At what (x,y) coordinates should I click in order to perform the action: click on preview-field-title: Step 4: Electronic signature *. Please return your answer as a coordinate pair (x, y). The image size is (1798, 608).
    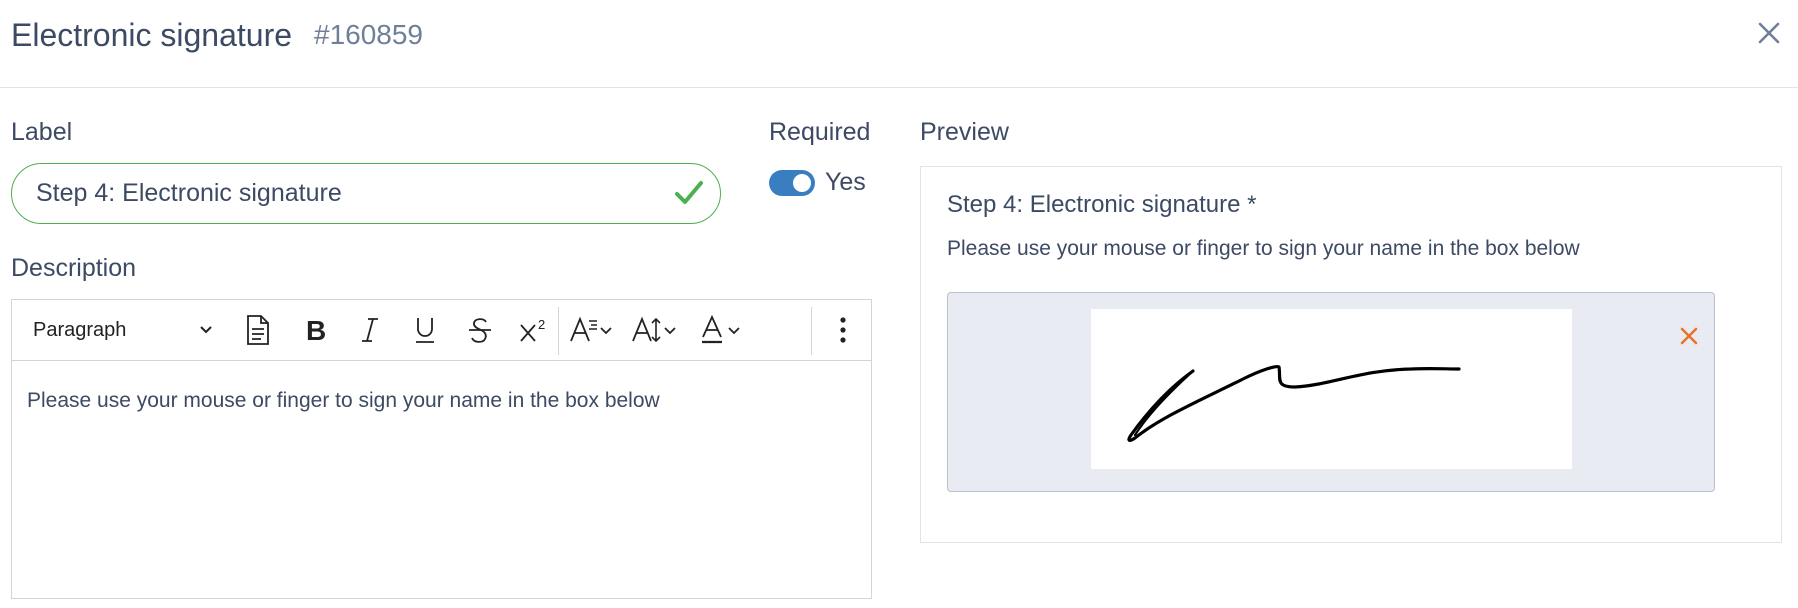
    Looking at the image, I should click on (1102, 204).